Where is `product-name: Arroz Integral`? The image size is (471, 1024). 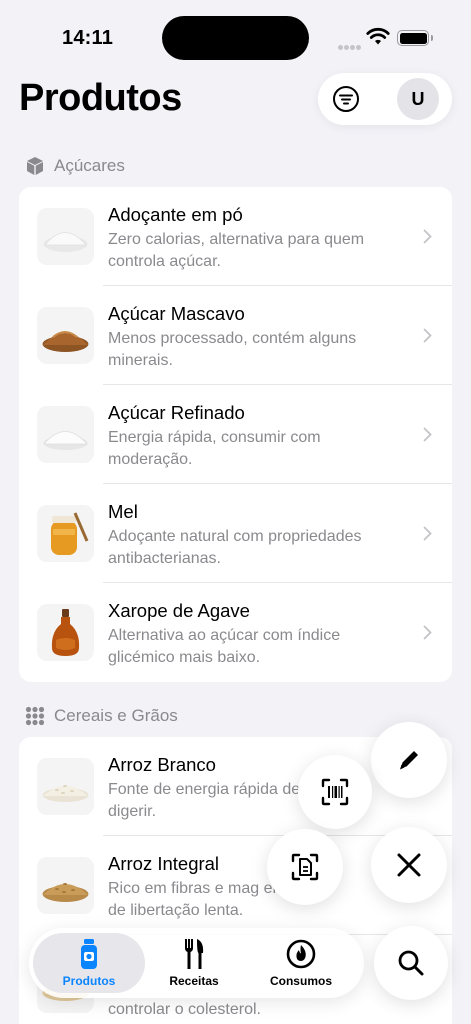 product-name: Arroz Integral is located at coordinates (164, 863).